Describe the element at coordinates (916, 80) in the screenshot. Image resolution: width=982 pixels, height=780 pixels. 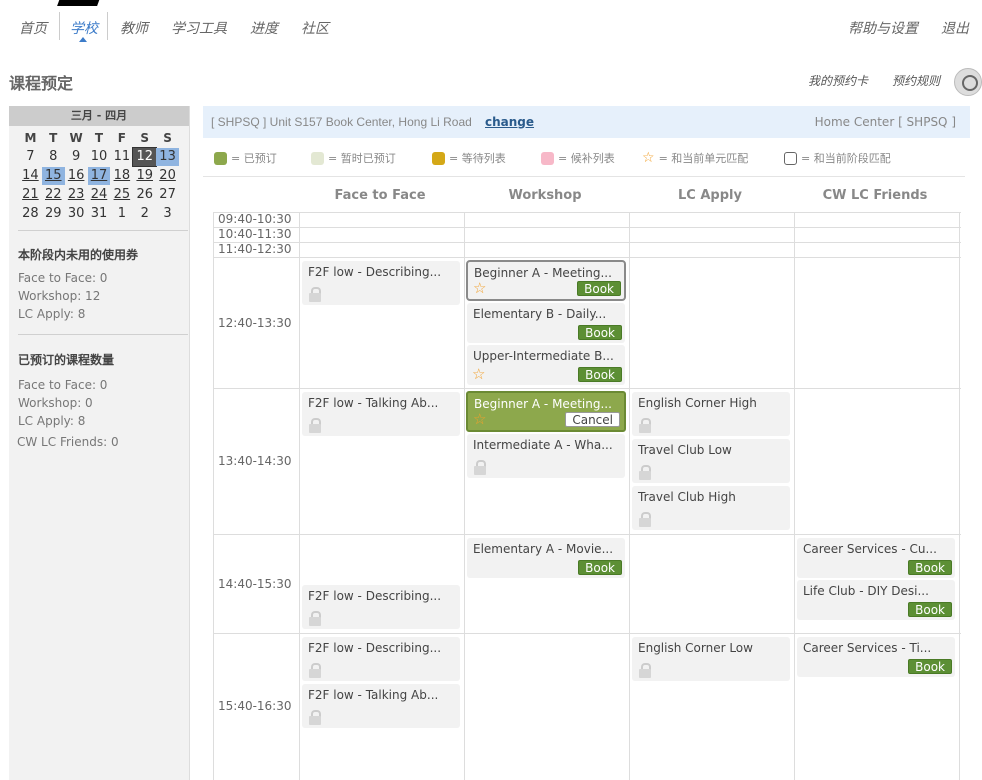
I see `booking-rules-link: 预约规则` at that location.